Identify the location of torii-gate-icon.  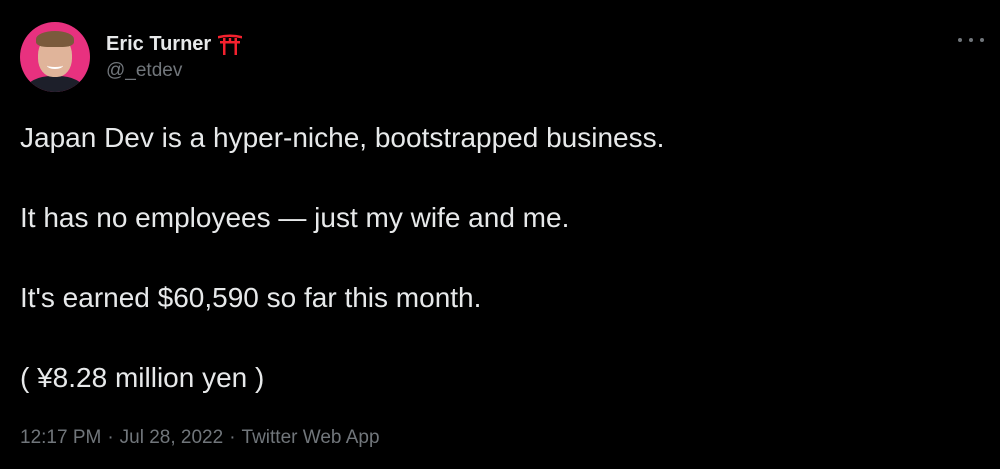
(230, 44).